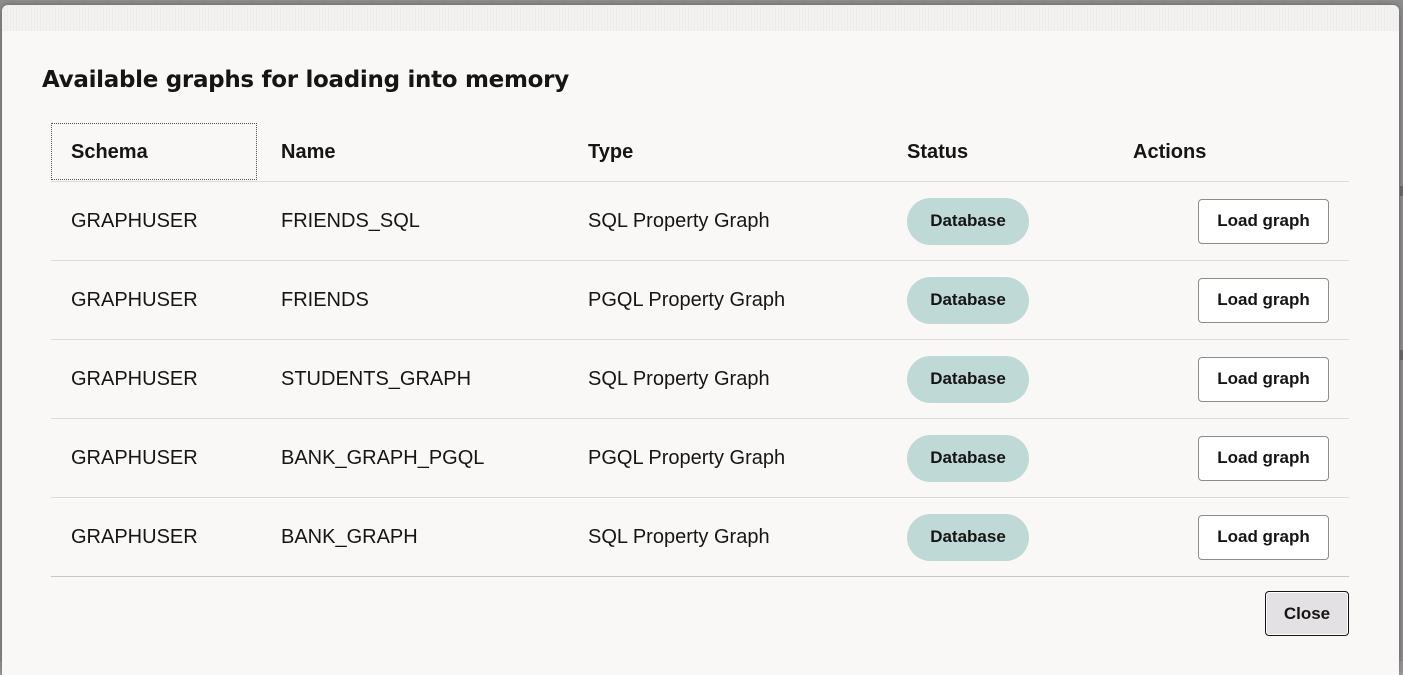 The image size is (1403, 675). I want to click on cell-name: FRIENDS_SQL, so click(350, 220).